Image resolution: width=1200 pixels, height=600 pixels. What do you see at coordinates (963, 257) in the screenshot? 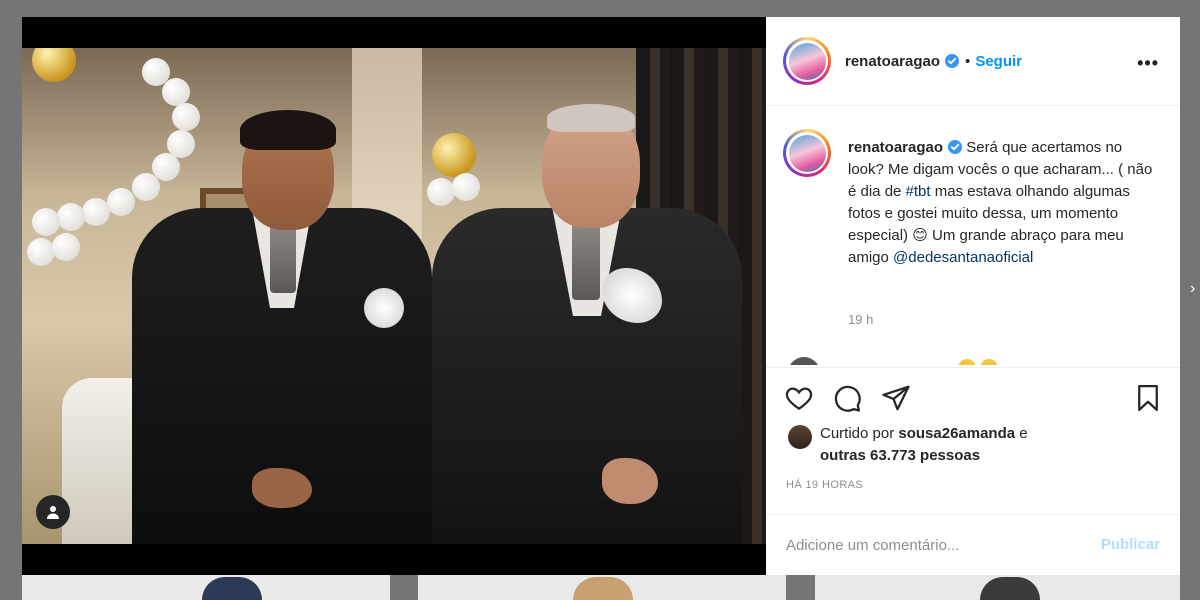
I see `mention-link: @dedesantanaoficial` at bounding box center [963, 257].